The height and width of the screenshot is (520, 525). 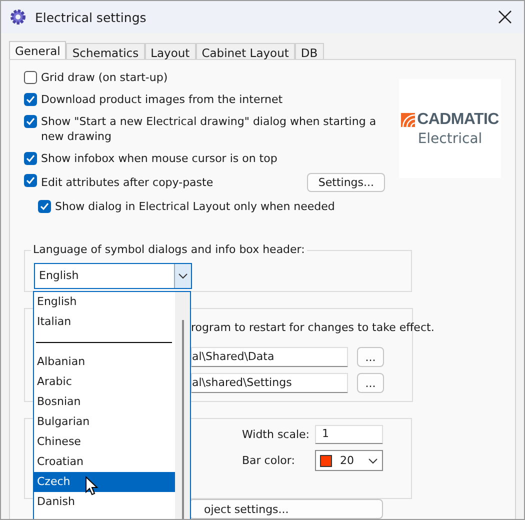 I want to click on restart-note: rogram to restart for changes to take effect., so click(x=312, y=327).